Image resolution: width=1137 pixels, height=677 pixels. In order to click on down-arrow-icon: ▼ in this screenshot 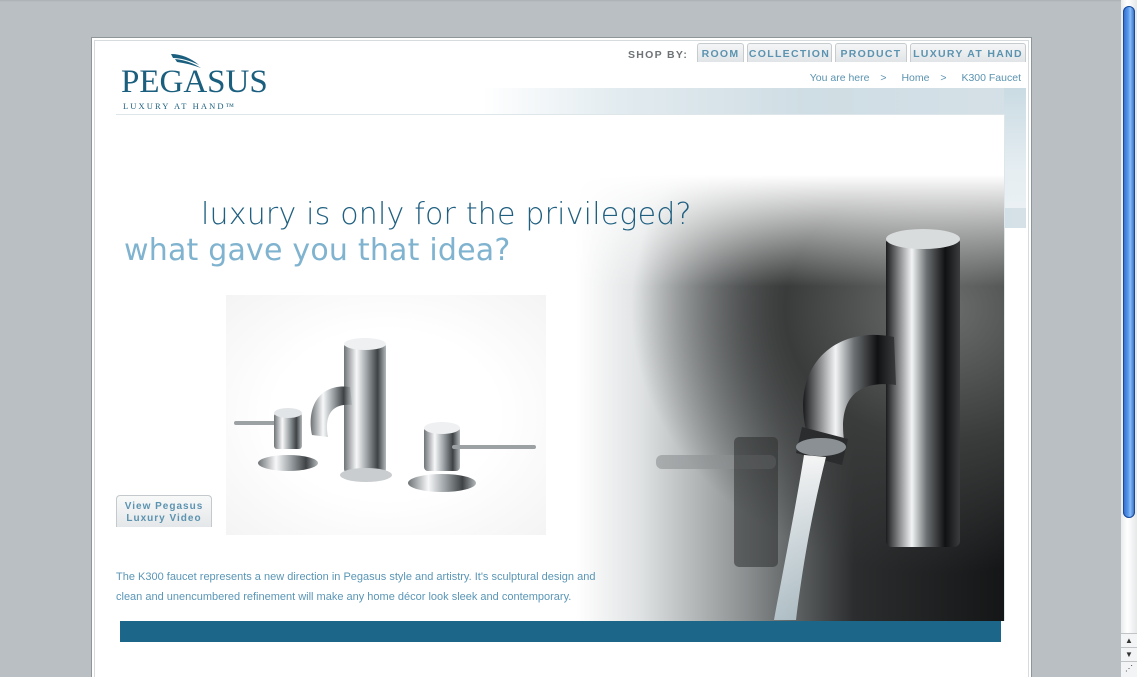, I will do `click(1129, 654)`.